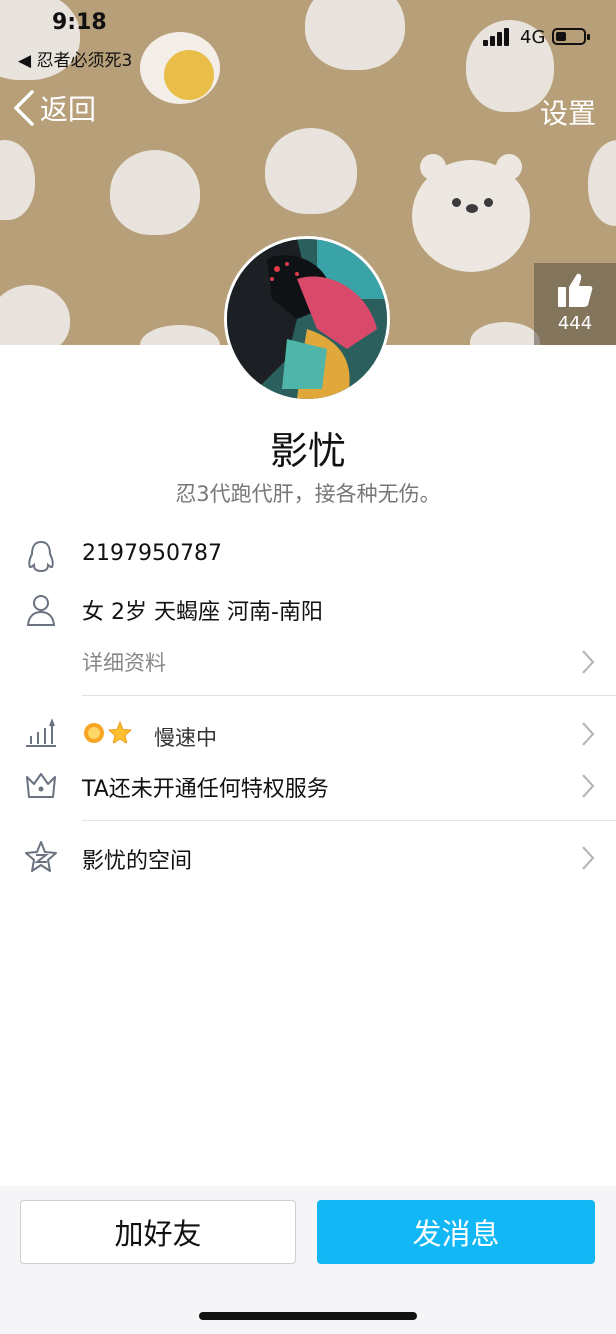  What do you see at coordinates (41, 610) in the screenshot?
I see `person-icon` at bounding box center [41, 610].